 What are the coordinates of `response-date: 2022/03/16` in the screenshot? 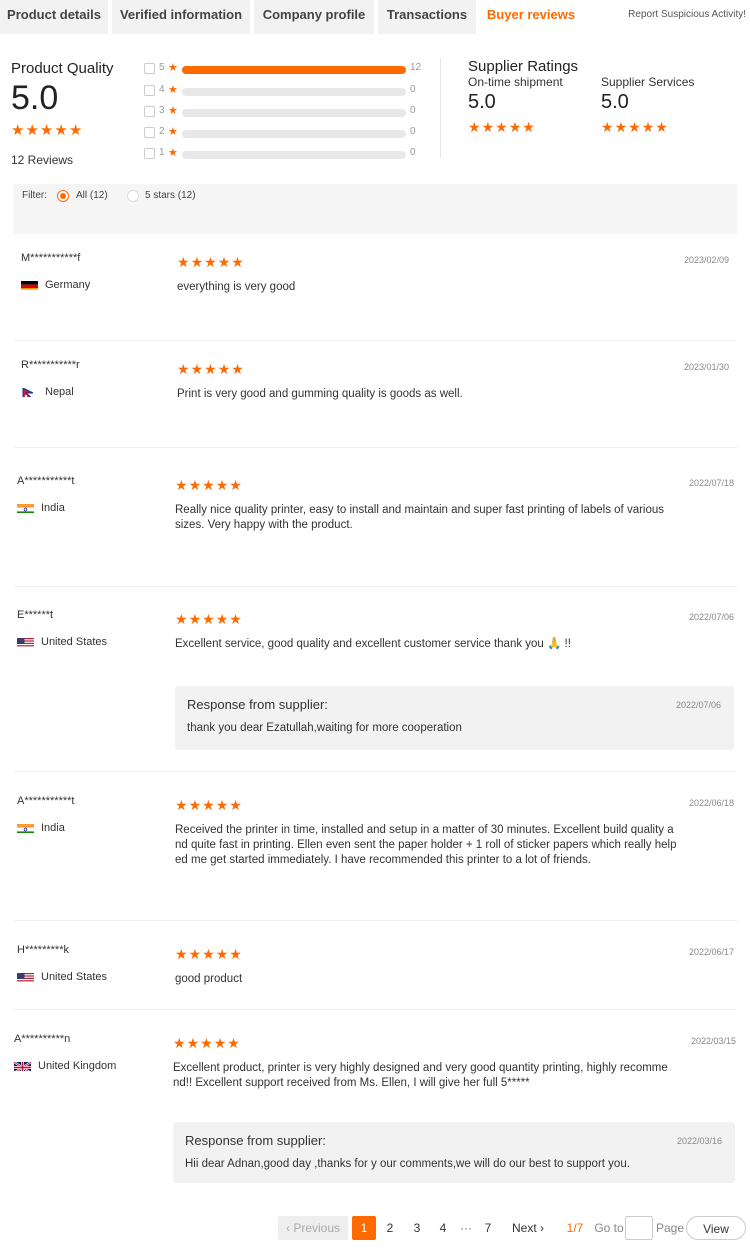 It's located at (699, 1141).